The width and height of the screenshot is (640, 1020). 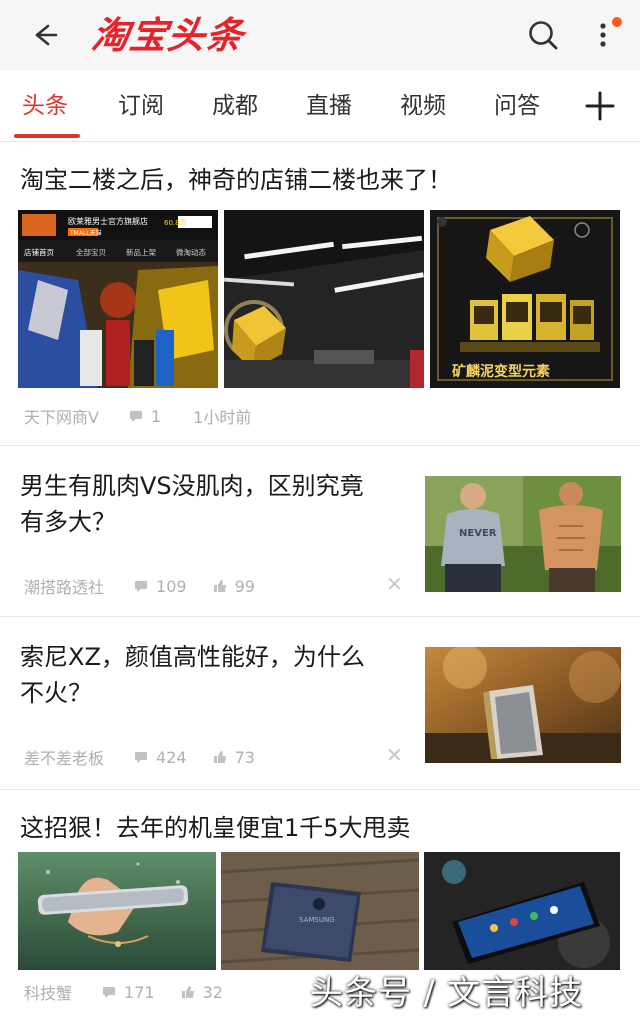 I want to click on article-source: 天下网商V, so click(x=61, y=416).